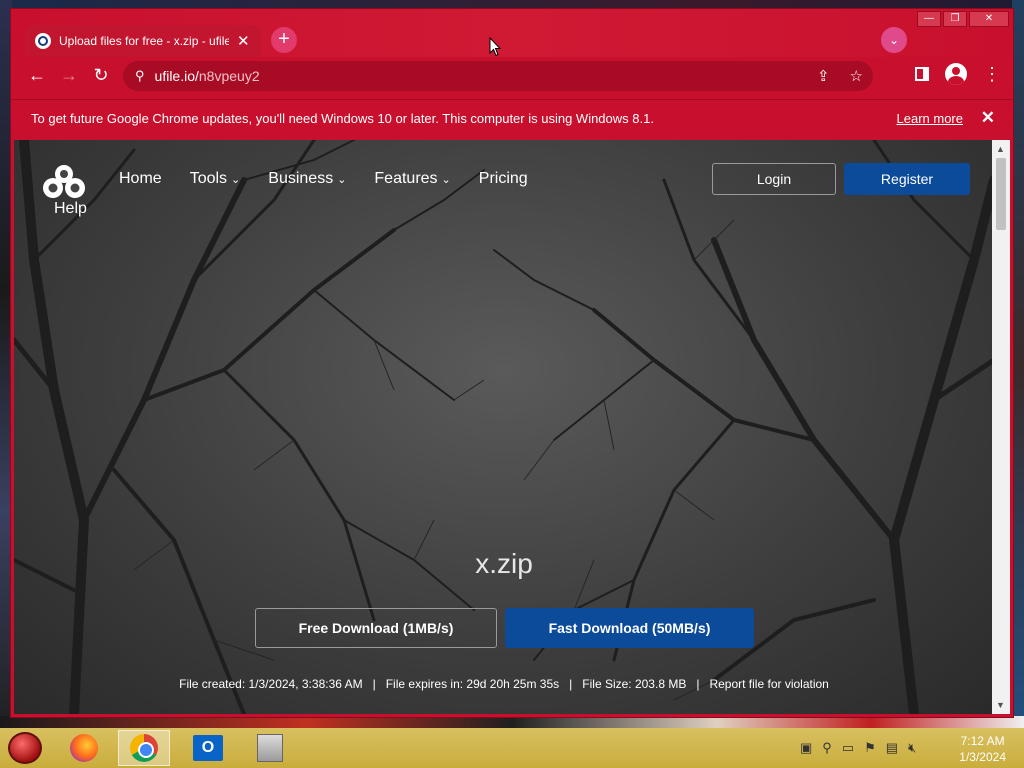 The height and width of the screenshot is (768, 1024). What do you see at coordinates (907, 179) in the screenshot?
I see `register-button: Register` at bounding box center [907, 179].